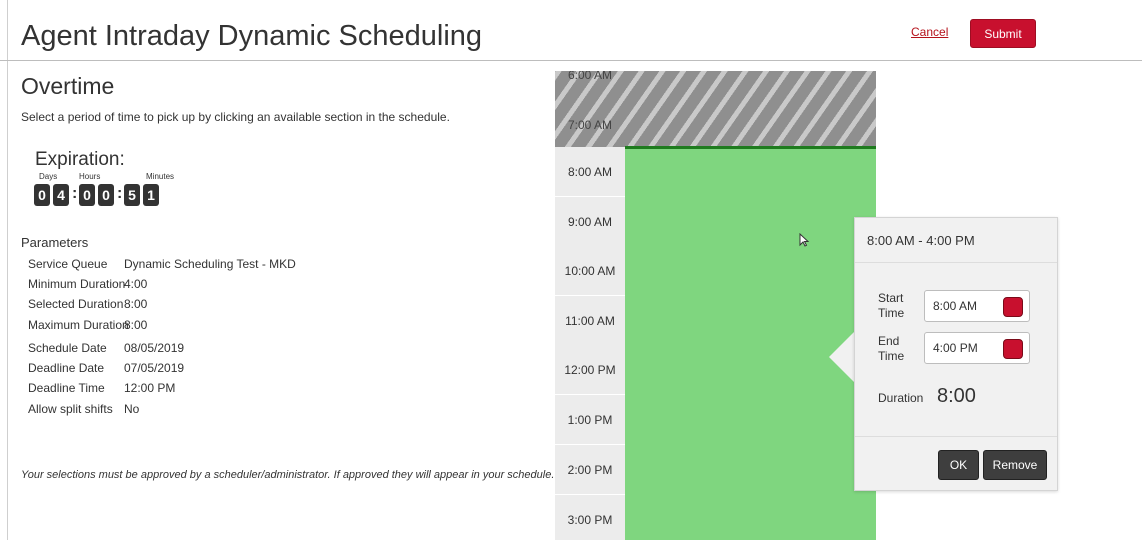 This screenshot has width=1142, height=540. Describe the element at coordinates (956, 240) in the screenshot. I see `popover-range-title: 8:00 AM - 4:00 PM` at that location.